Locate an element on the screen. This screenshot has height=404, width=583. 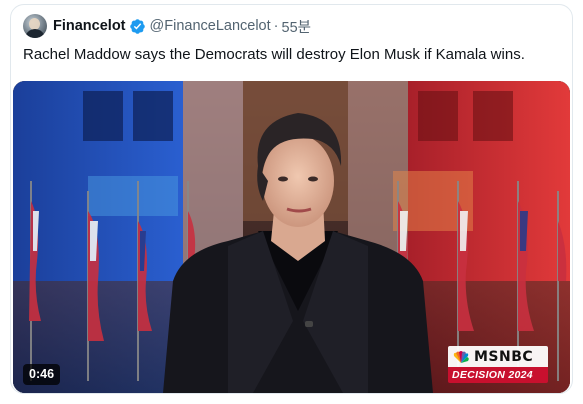
display-name: Financelot is located at coordinates (89, 26).